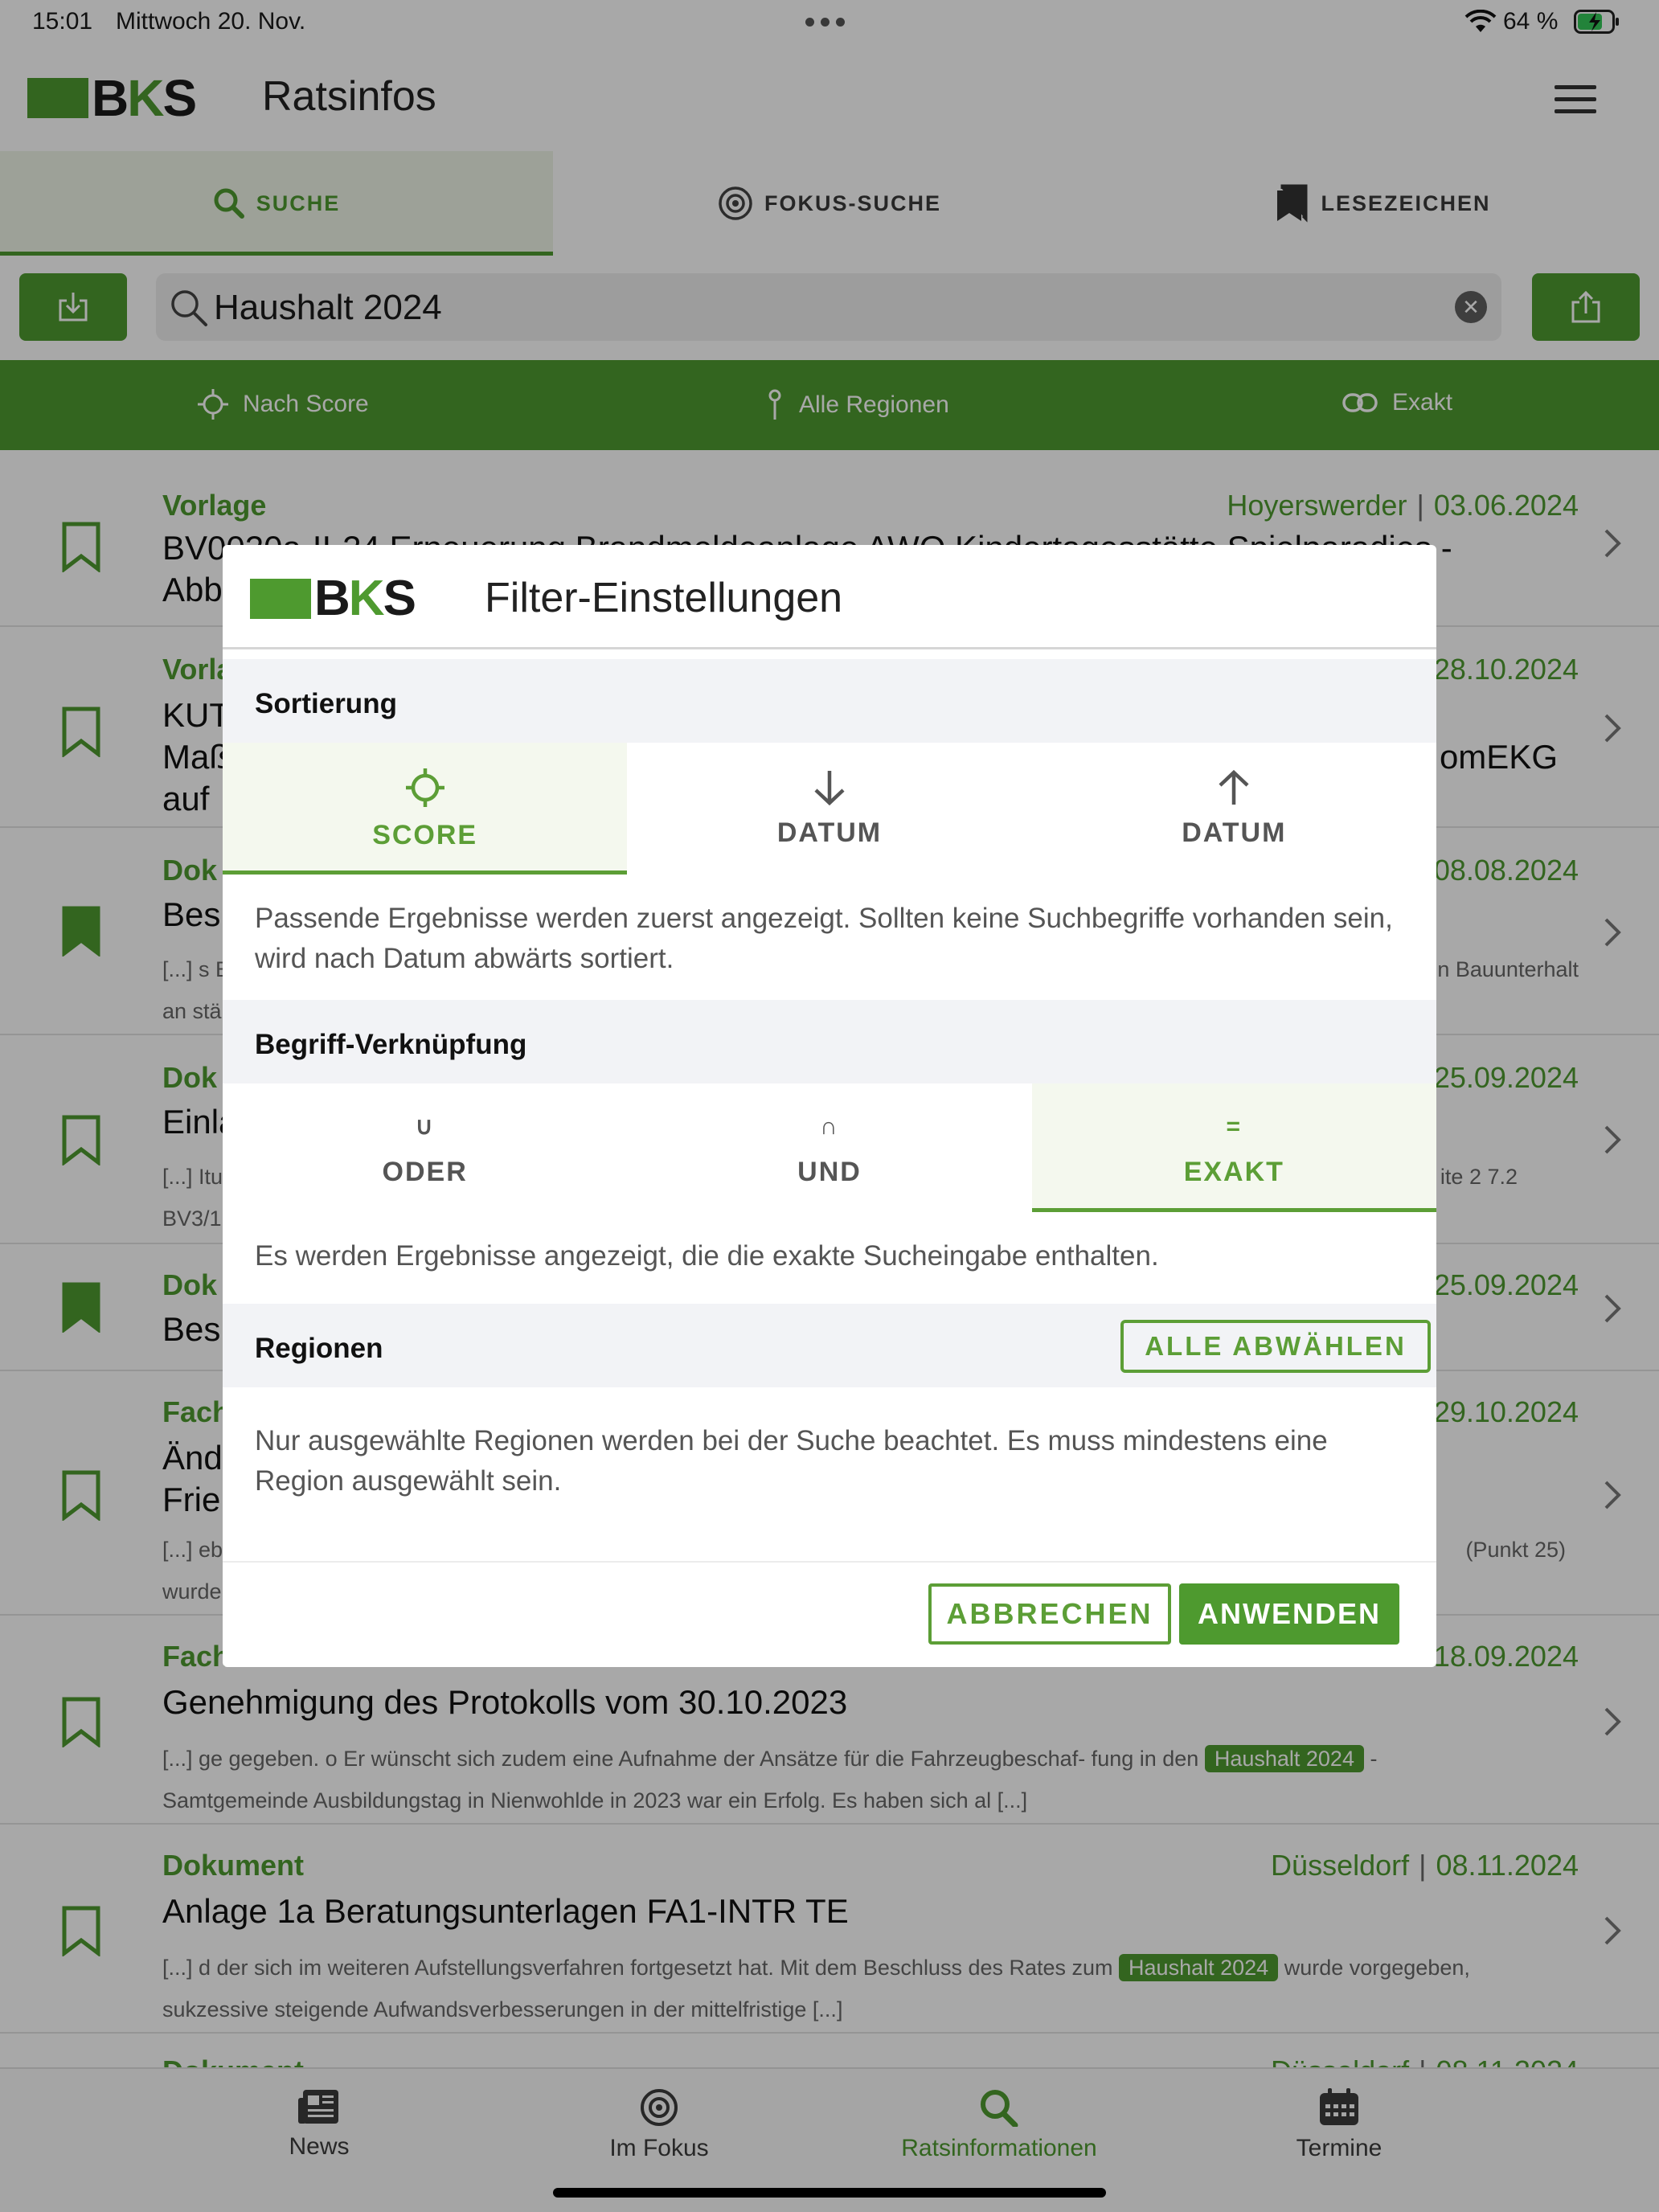 This screenshot has height=2212, width=1659. I want to click on section-header-sort: Sortierung, so click(829, 701).